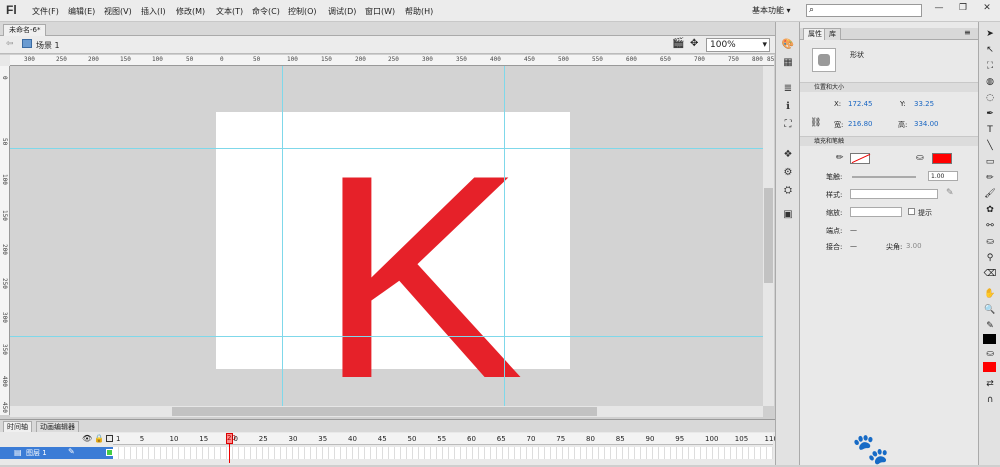 The image size is (1000, 467). What do you see at coordinates (990, 210) in the screenshot?
I see `deco-tool-icon: ✿` at bounding box center [990, 210].